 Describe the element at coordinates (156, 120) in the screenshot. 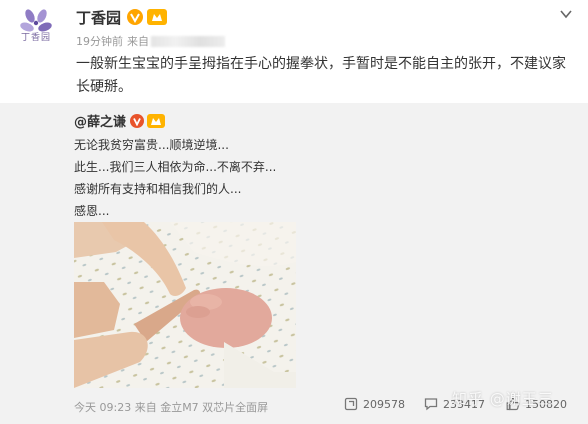

I see `repost-level-icon` at that location.